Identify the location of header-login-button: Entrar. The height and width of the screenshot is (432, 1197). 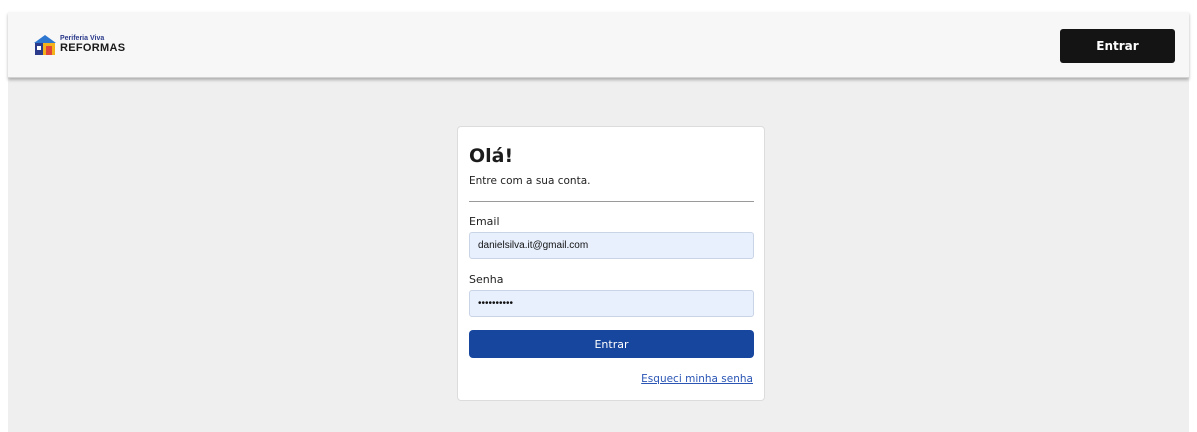
(1117, 46).